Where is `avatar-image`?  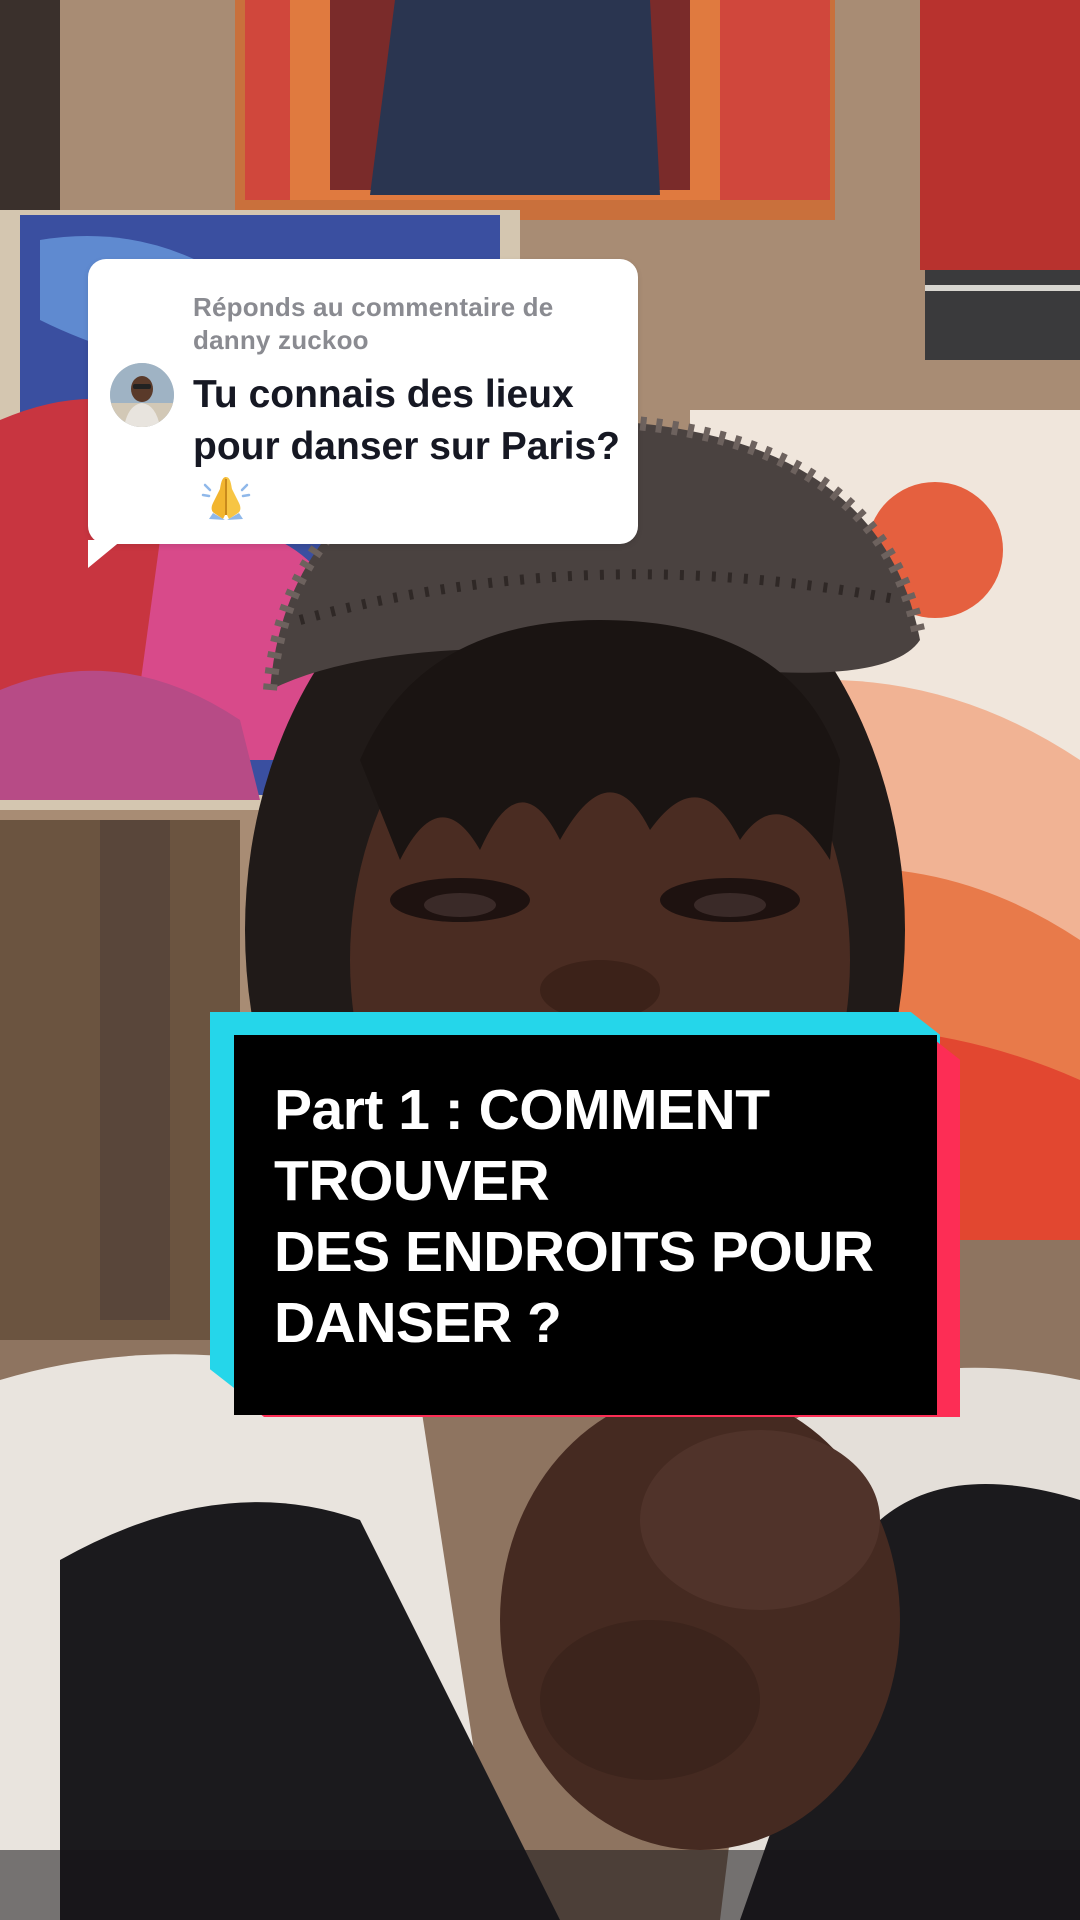
avatar-image is located at coordinates (142, 395).